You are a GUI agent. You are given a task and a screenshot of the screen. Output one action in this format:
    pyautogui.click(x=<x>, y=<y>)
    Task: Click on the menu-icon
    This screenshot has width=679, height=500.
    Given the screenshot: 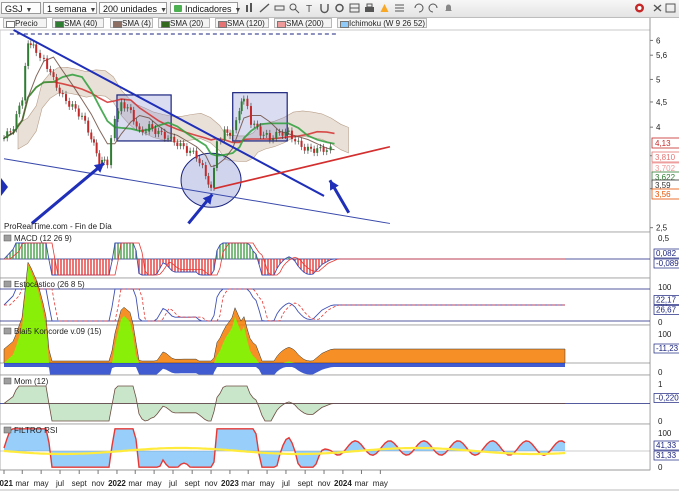 What is the action you would take?
    pyautogui.click(x=670, y=8)
    